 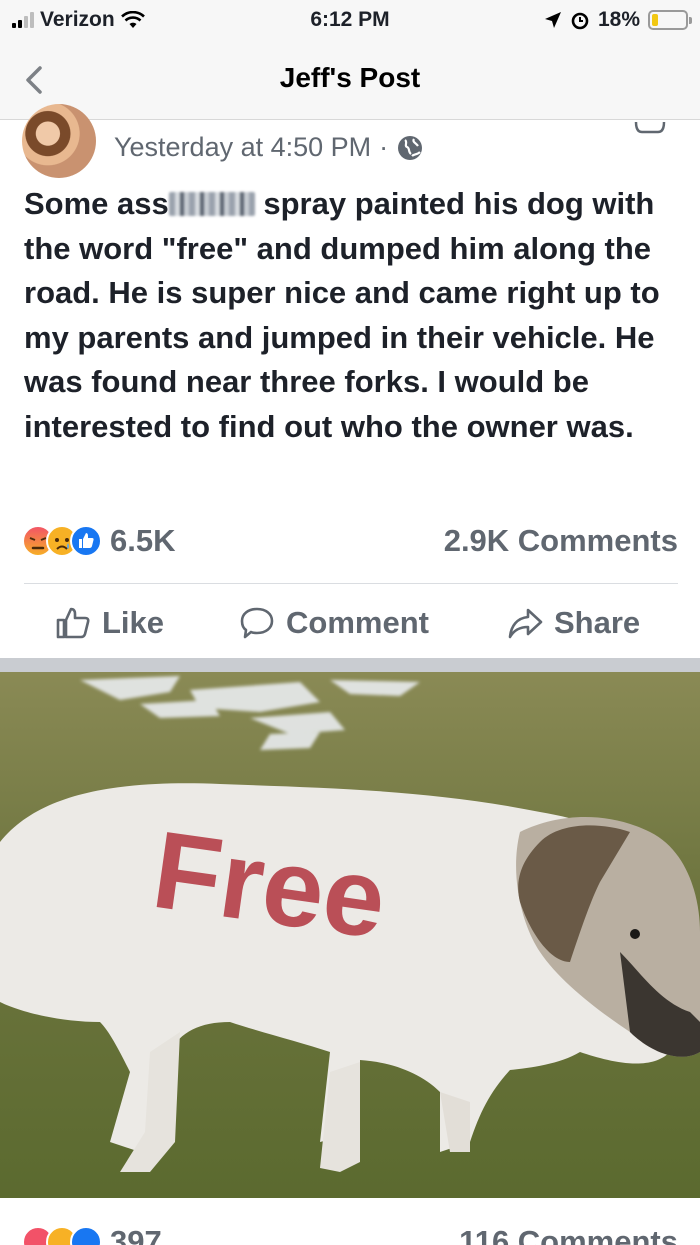 I want to click on comment-count: 2.9K Comments, so click(x=561, y=541).